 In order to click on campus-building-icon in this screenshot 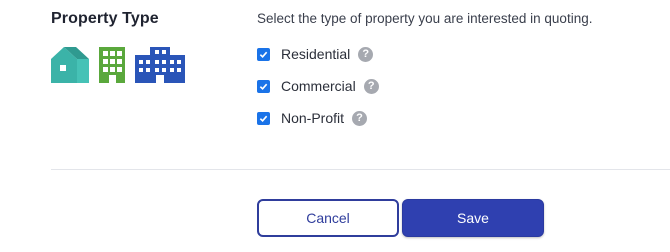, I will do `click(160, 65)`.